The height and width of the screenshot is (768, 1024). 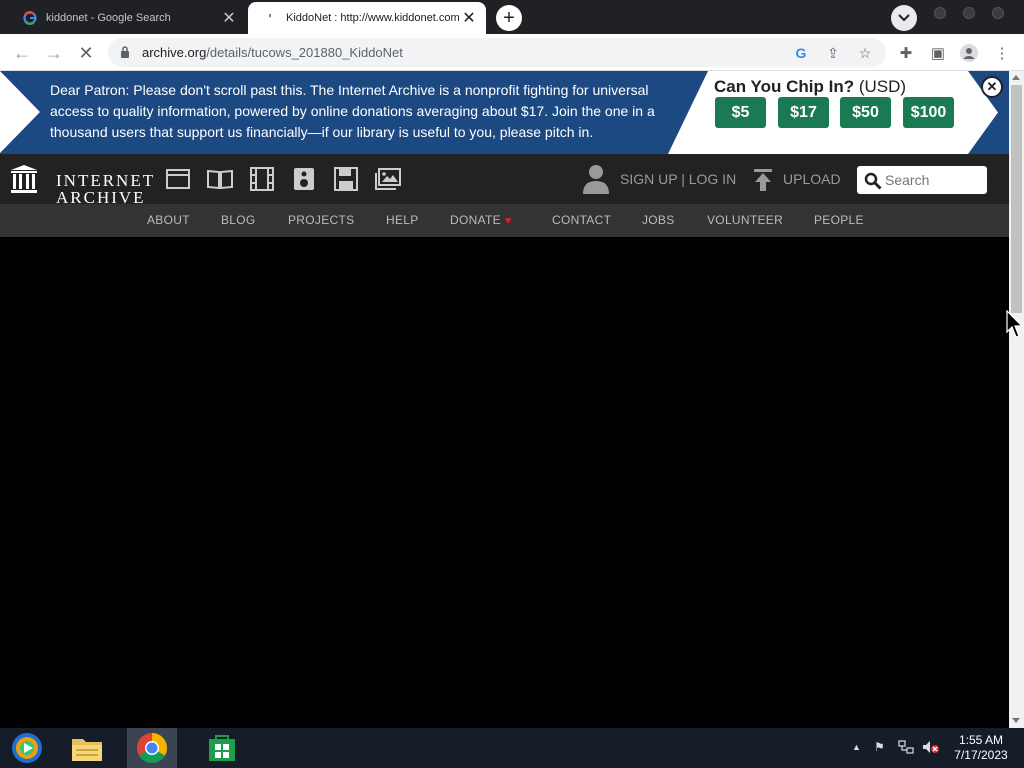 What do you see at coordinates (222, 748) in the screenshot?
I see `store-icon` at bounding box center [222, 748].